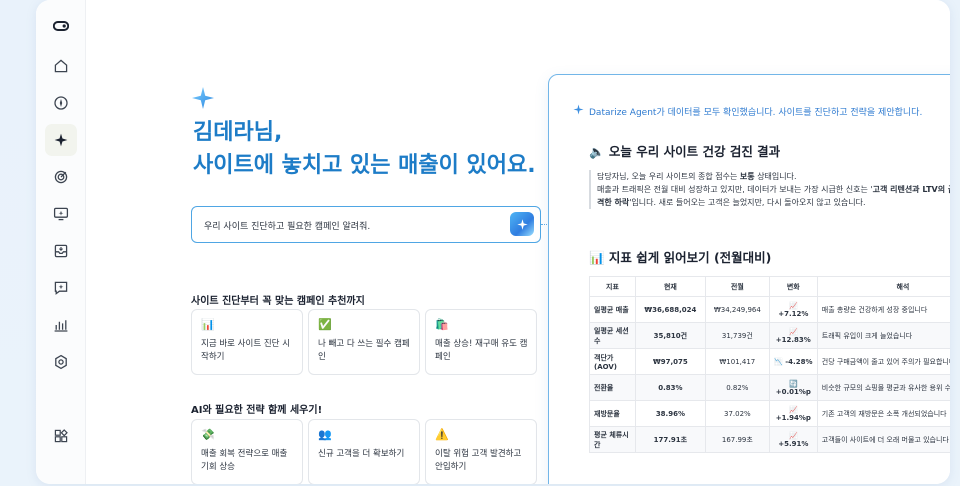  I want to click on column-header: 지표, so click(612, 286).